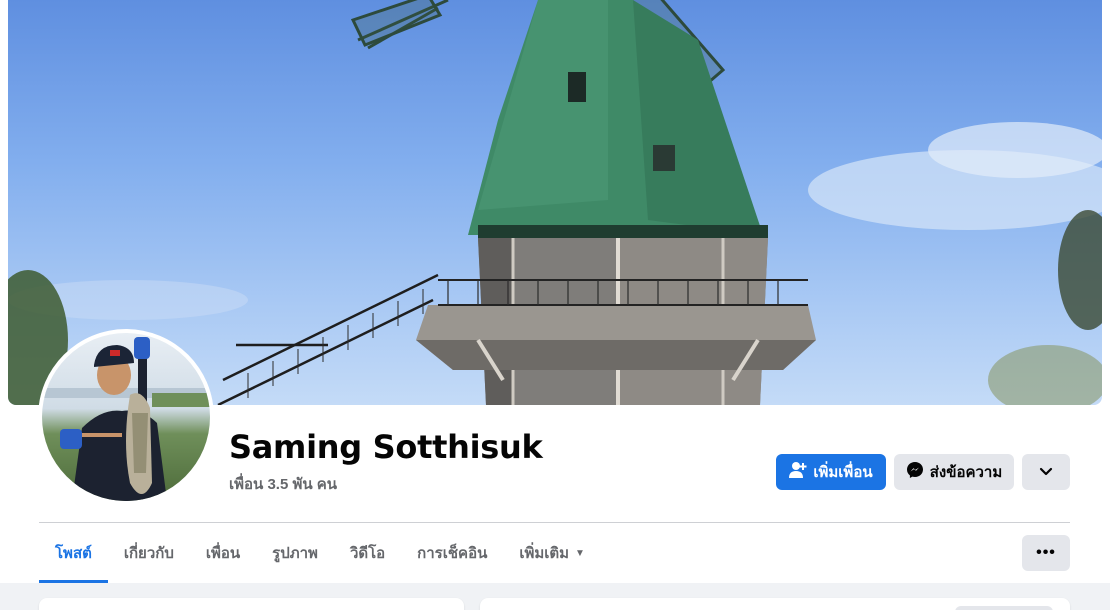 This screenshot has width=1110, height=610. I want to click on tab-label: โพสต์, so click(73, 553).